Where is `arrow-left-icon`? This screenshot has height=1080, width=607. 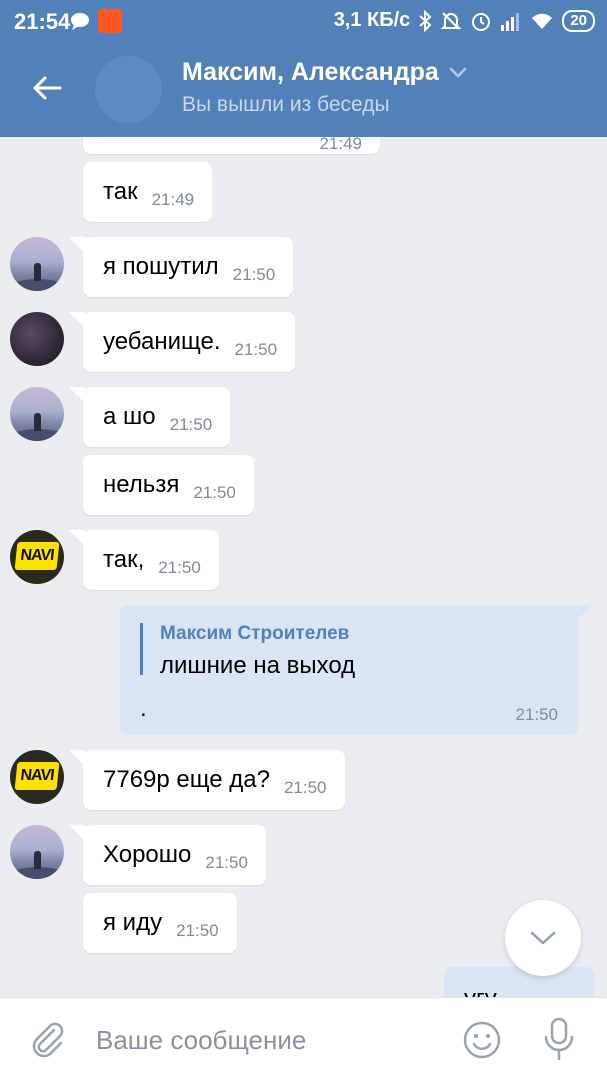 arrow-left-icon is located at coordinates (47, 88).